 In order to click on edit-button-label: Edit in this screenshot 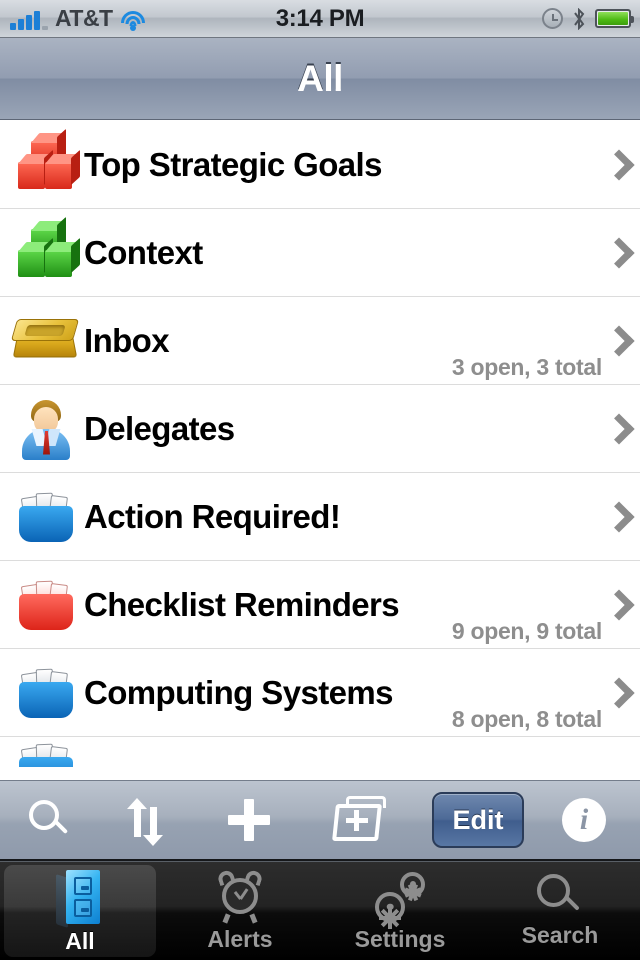, I will do `click(478, 819)`.